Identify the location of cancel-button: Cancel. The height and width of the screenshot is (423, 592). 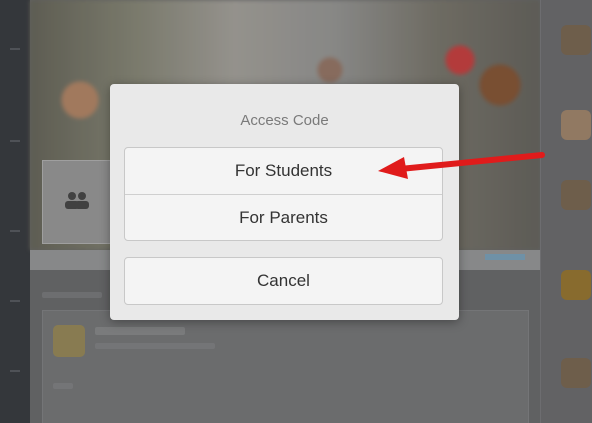
(283, 281).